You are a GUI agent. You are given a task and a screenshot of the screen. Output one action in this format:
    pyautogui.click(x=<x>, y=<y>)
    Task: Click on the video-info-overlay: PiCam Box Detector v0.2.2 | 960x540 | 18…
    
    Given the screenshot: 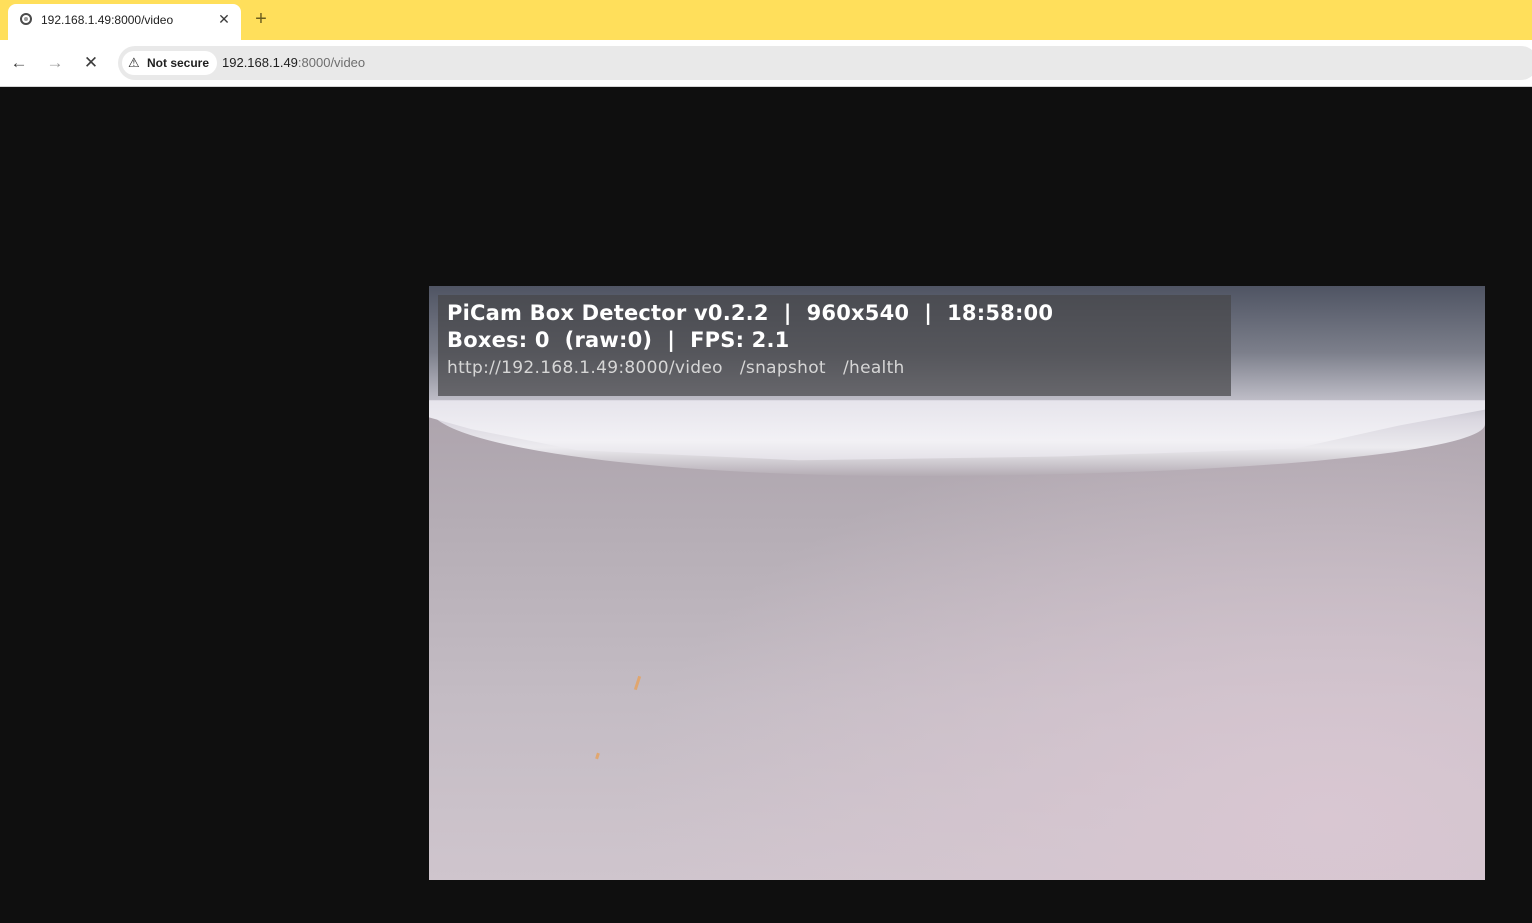 What is the action you would take?
    pyautogui.click(x=834, y=345)
    